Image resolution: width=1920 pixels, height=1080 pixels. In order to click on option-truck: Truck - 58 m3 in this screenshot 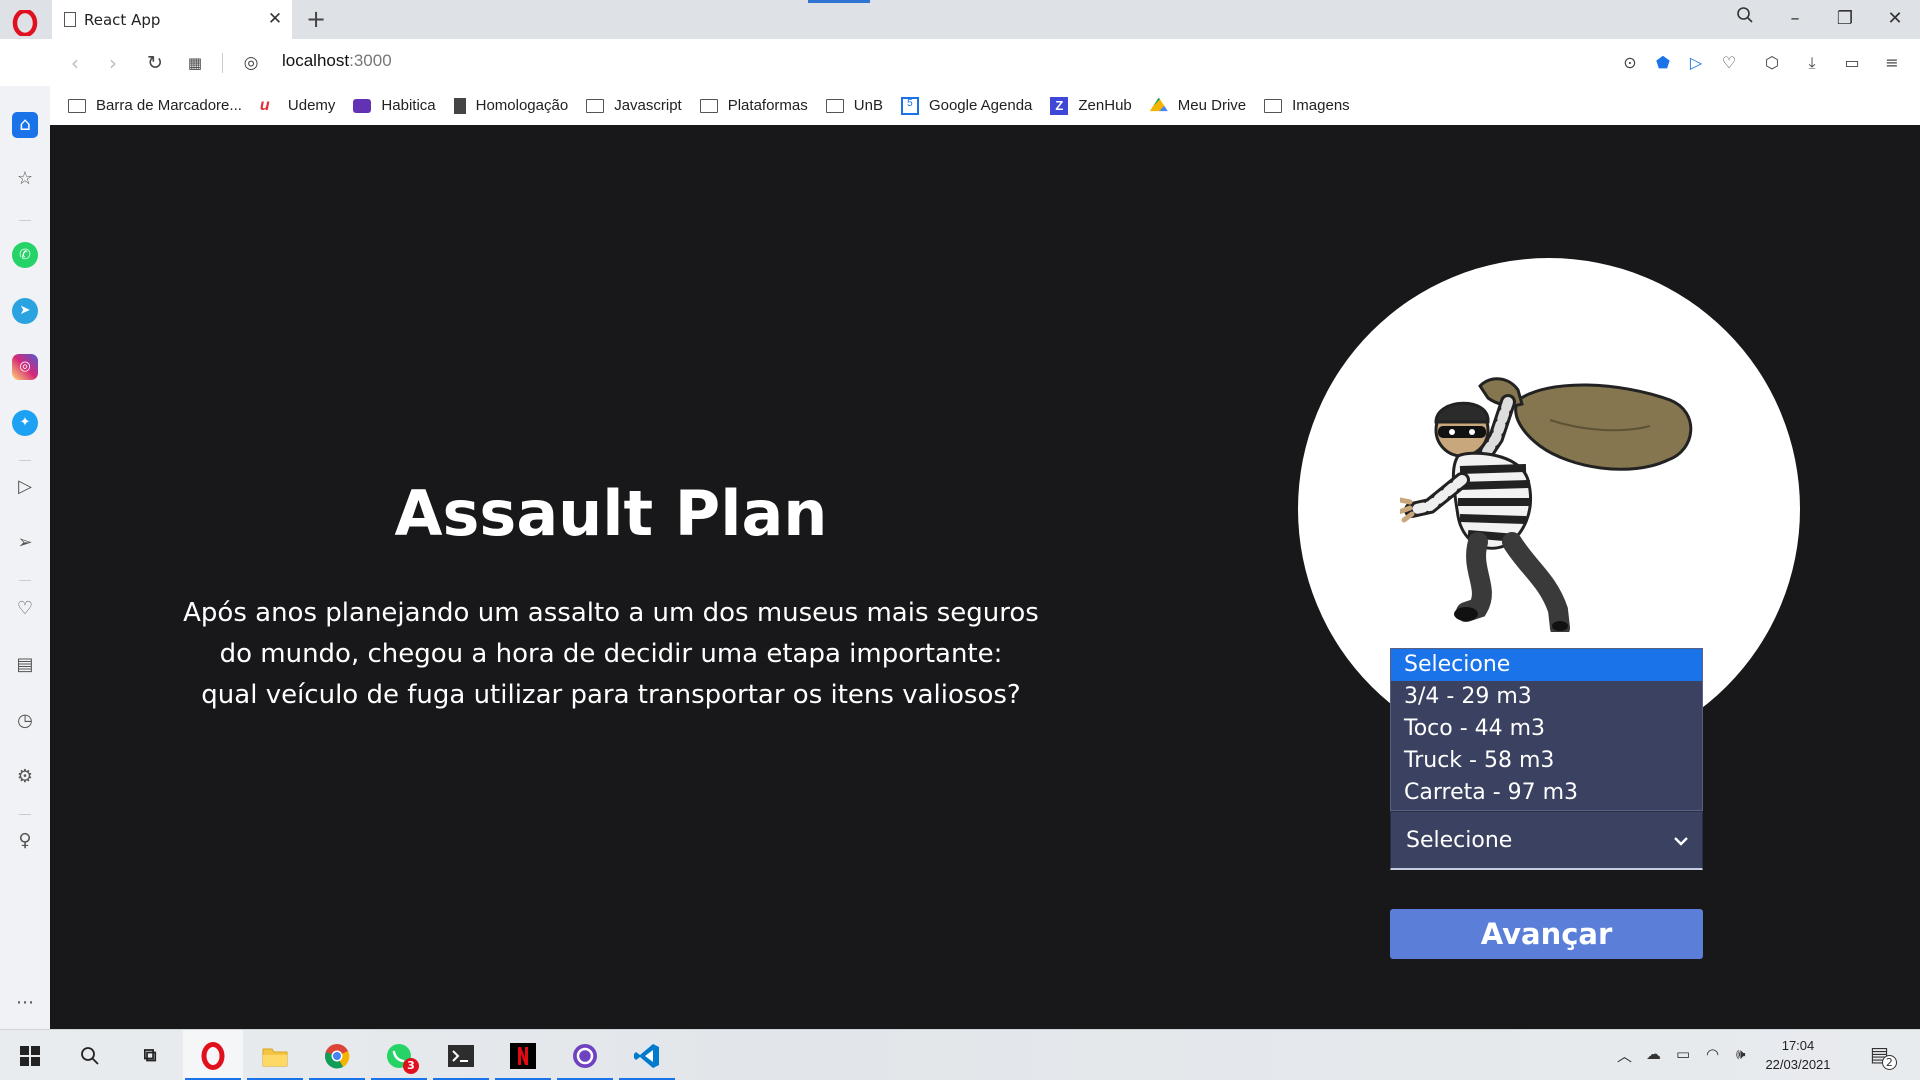, I will do `click(1546, 761)`.